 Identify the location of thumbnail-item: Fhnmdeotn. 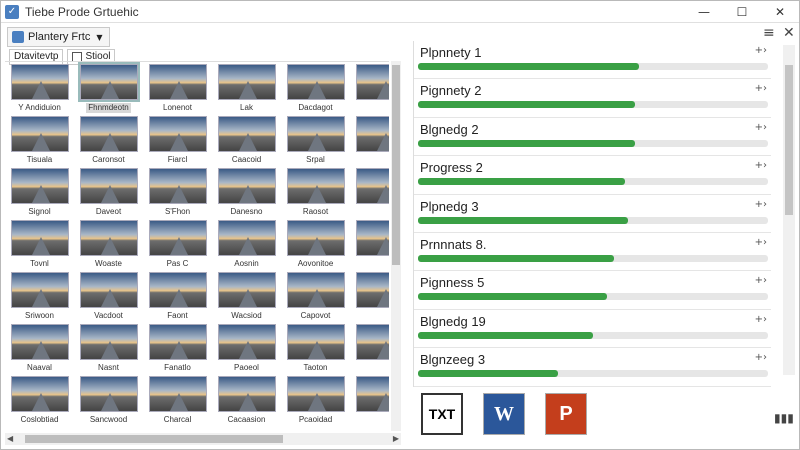
(108, 89).